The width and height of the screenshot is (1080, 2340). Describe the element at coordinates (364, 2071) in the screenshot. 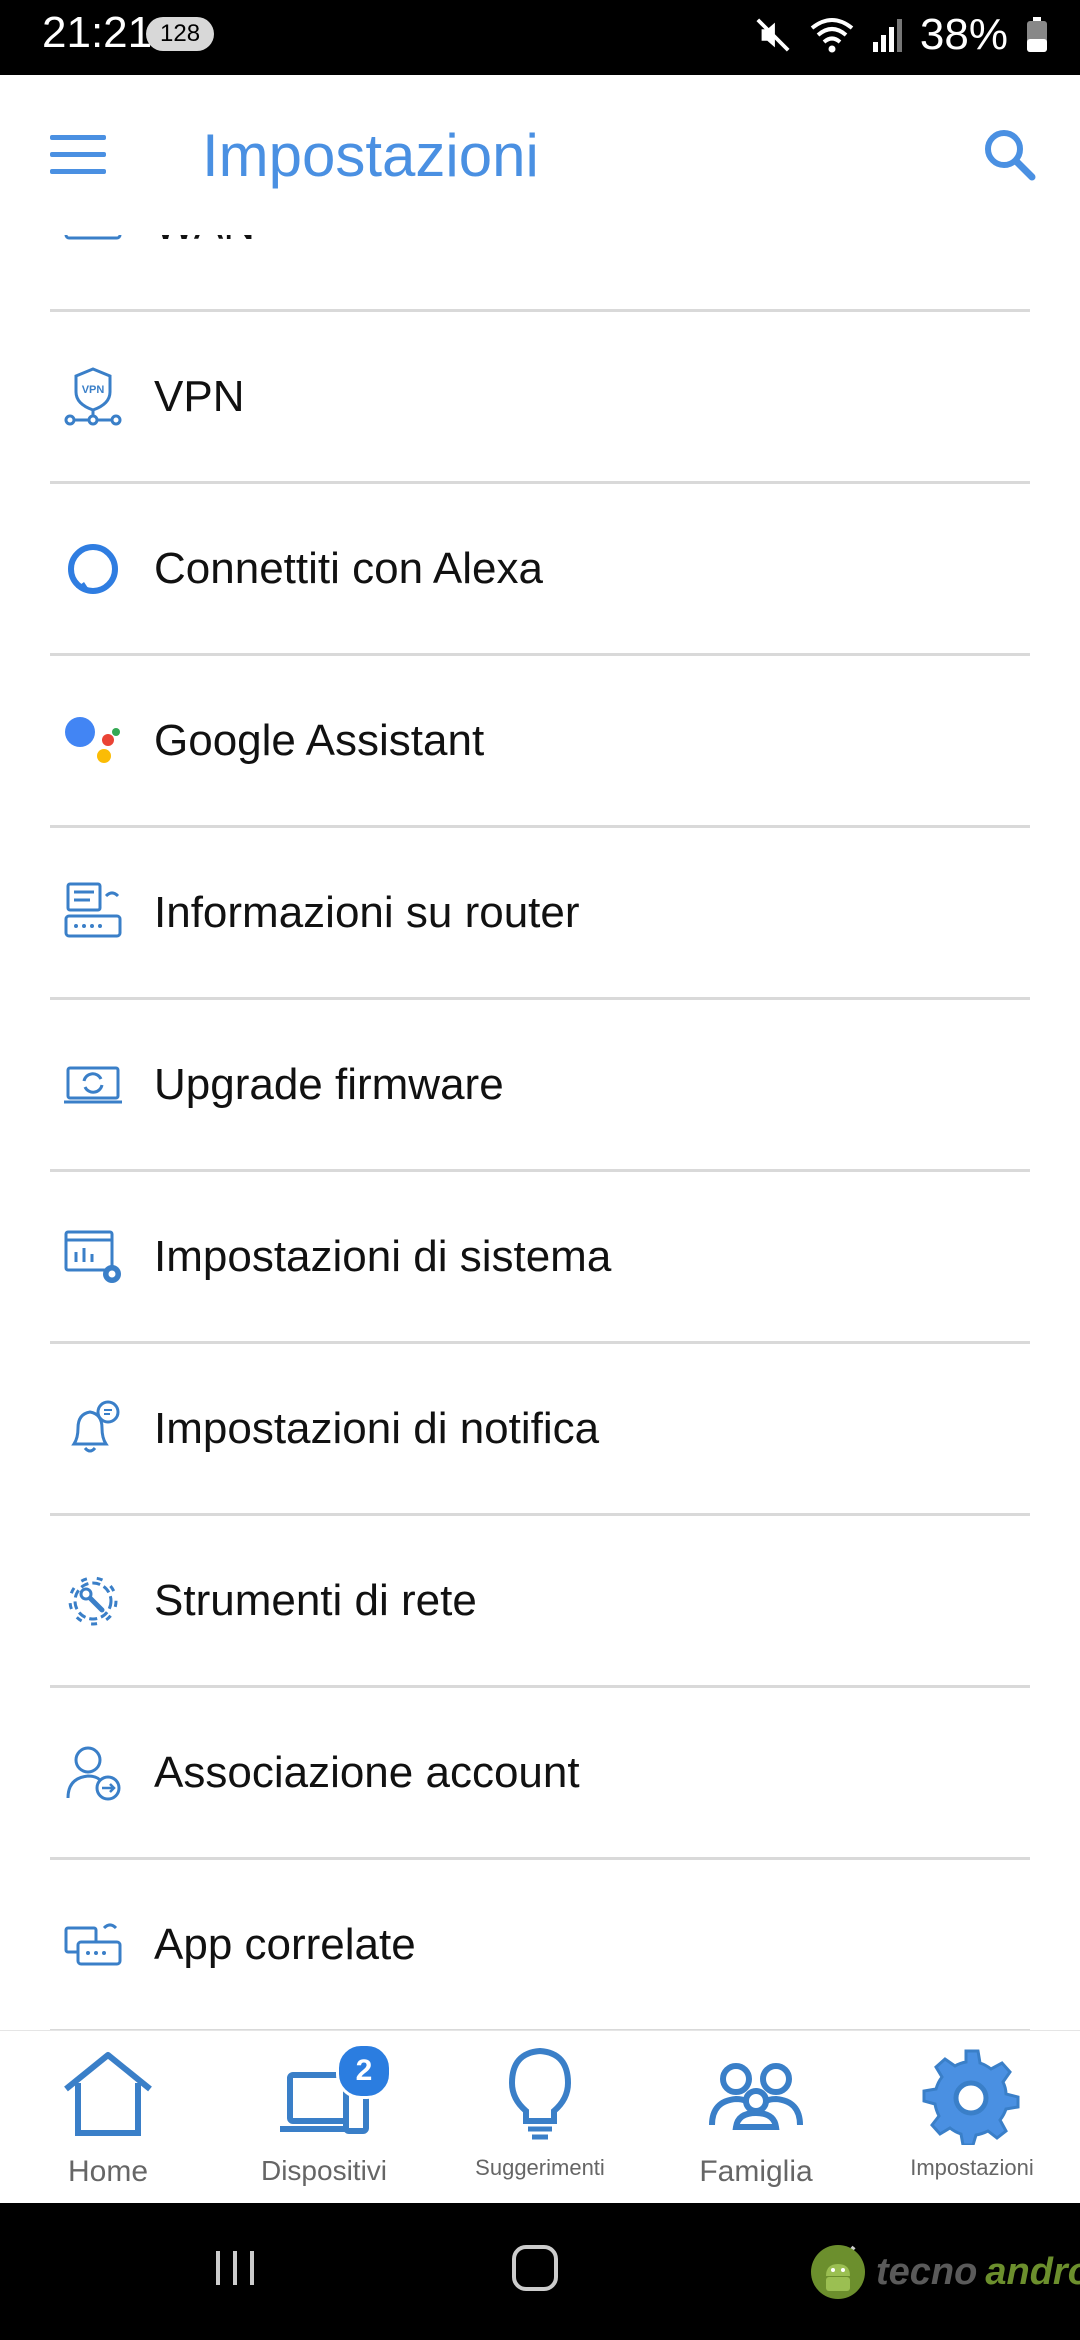

I see `devices-badge: 2` at that location.